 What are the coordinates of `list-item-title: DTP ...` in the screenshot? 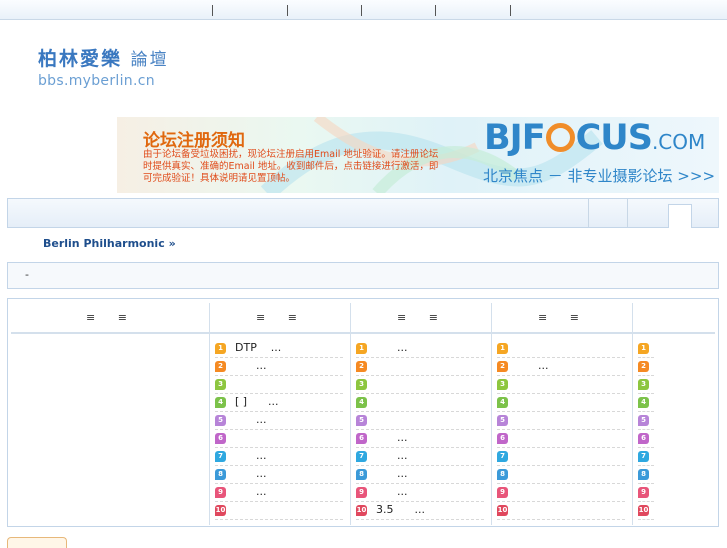 It's located at (258, 347).